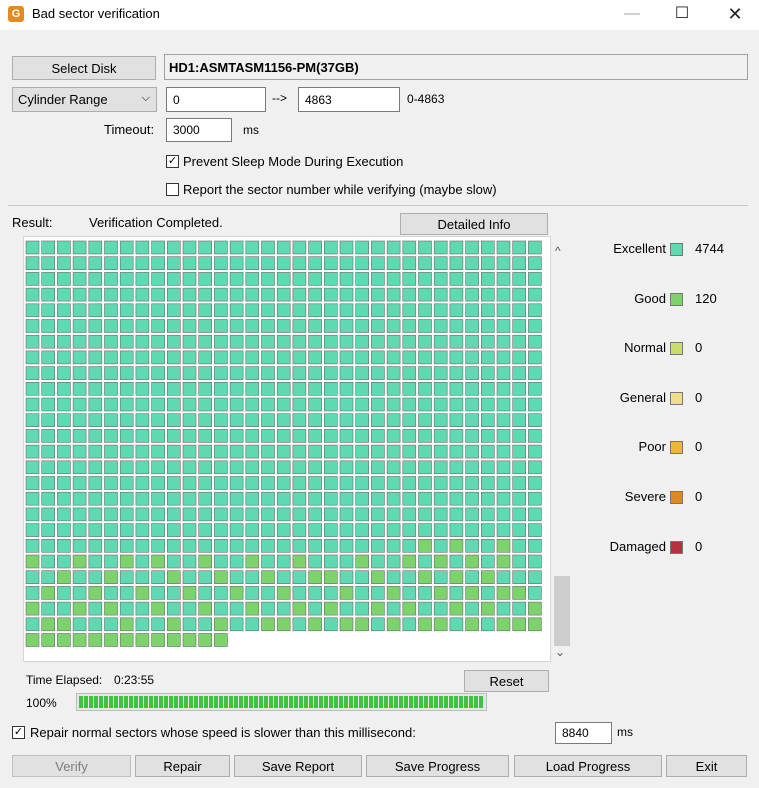  I want to click on load-progress-button: Load Progress, so click(588, 766).